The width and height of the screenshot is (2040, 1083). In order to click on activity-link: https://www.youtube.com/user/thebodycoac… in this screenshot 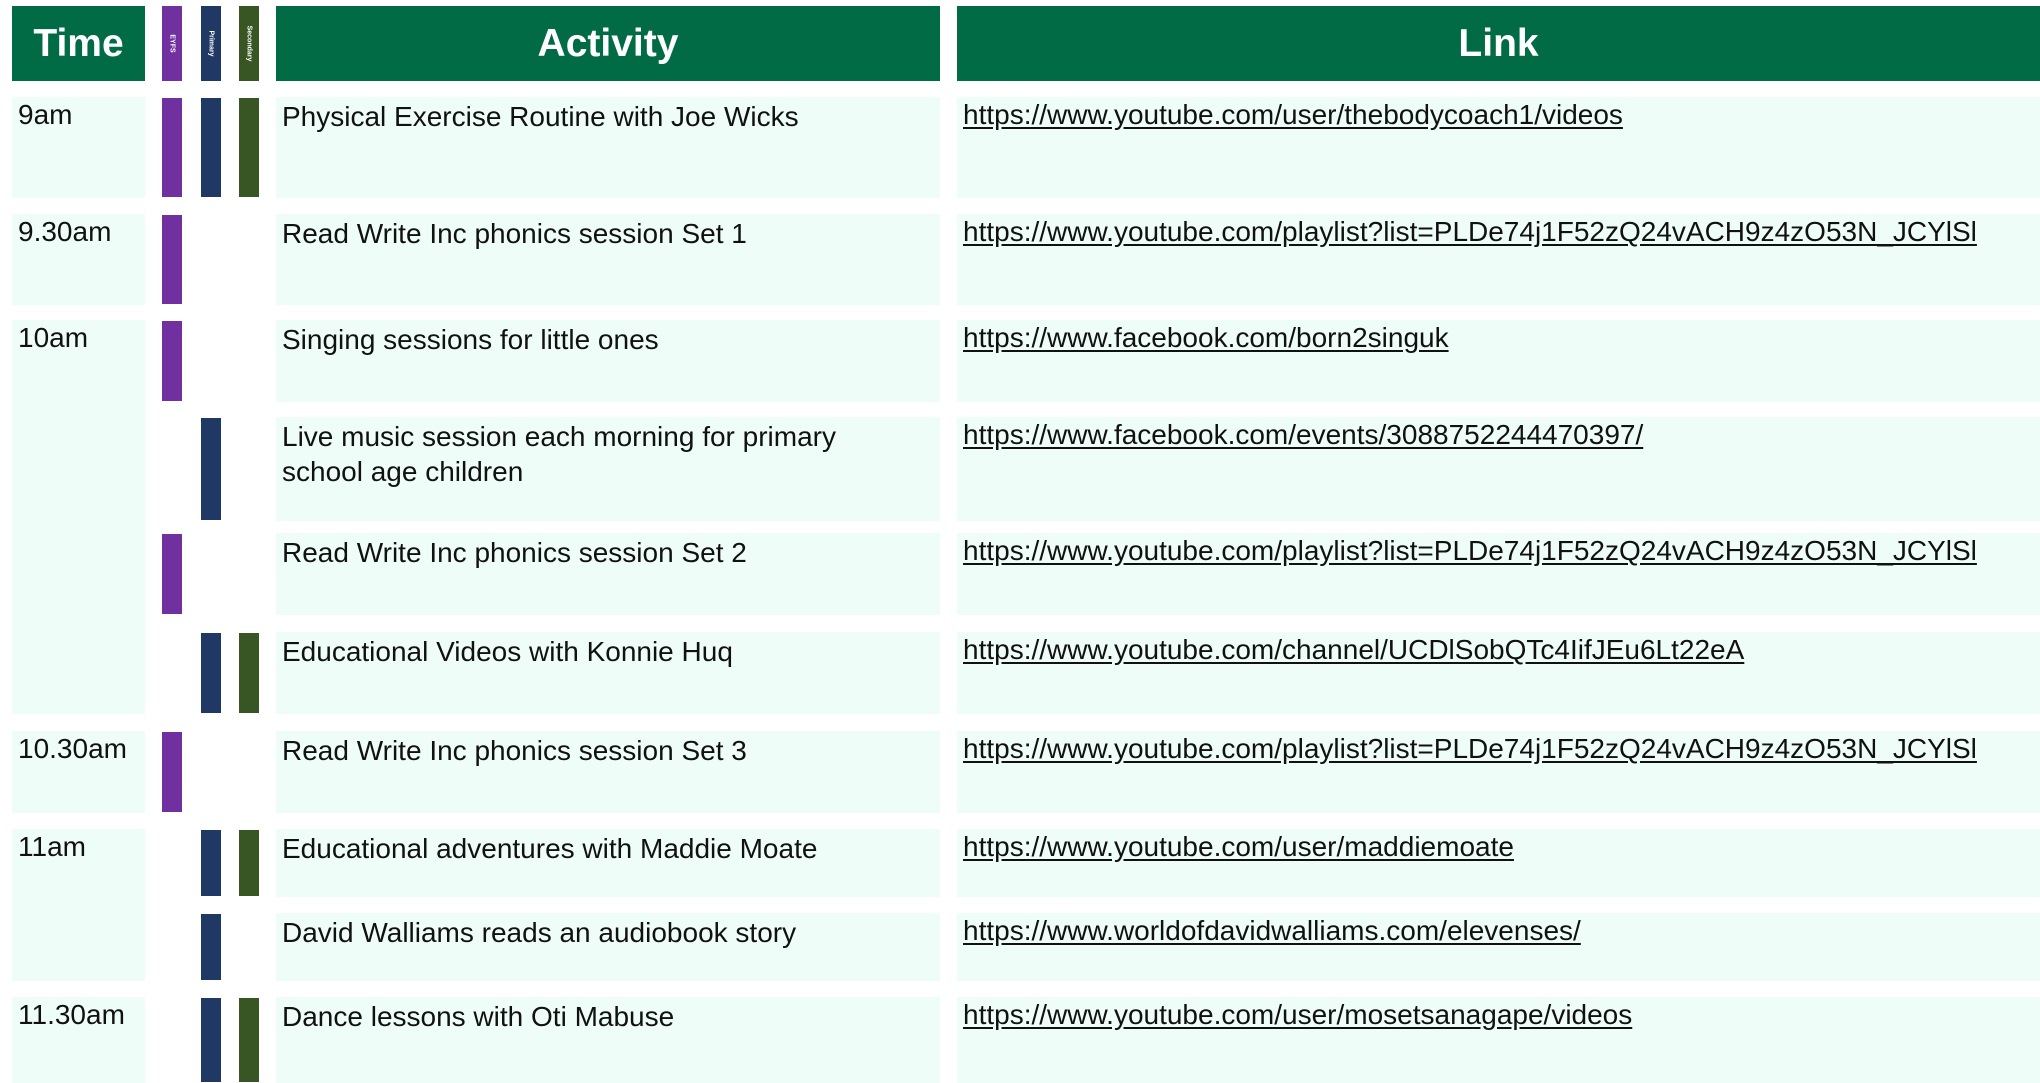, I will do `click(1494, 115)`.